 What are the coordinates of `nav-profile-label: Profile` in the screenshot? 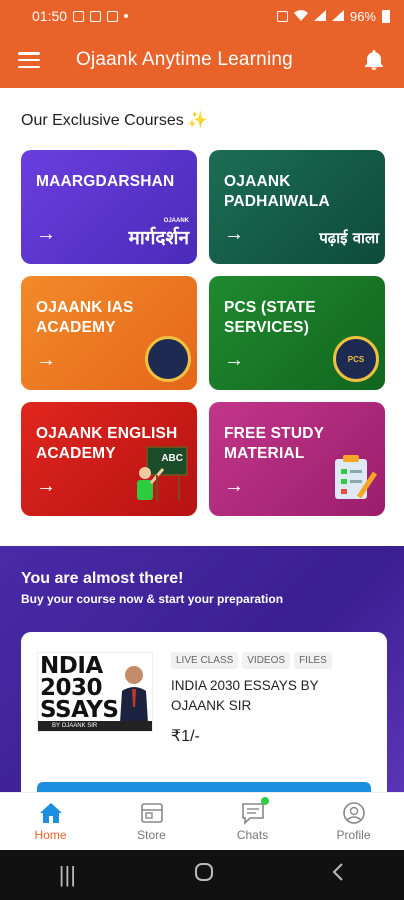 It's located at (353, 835).